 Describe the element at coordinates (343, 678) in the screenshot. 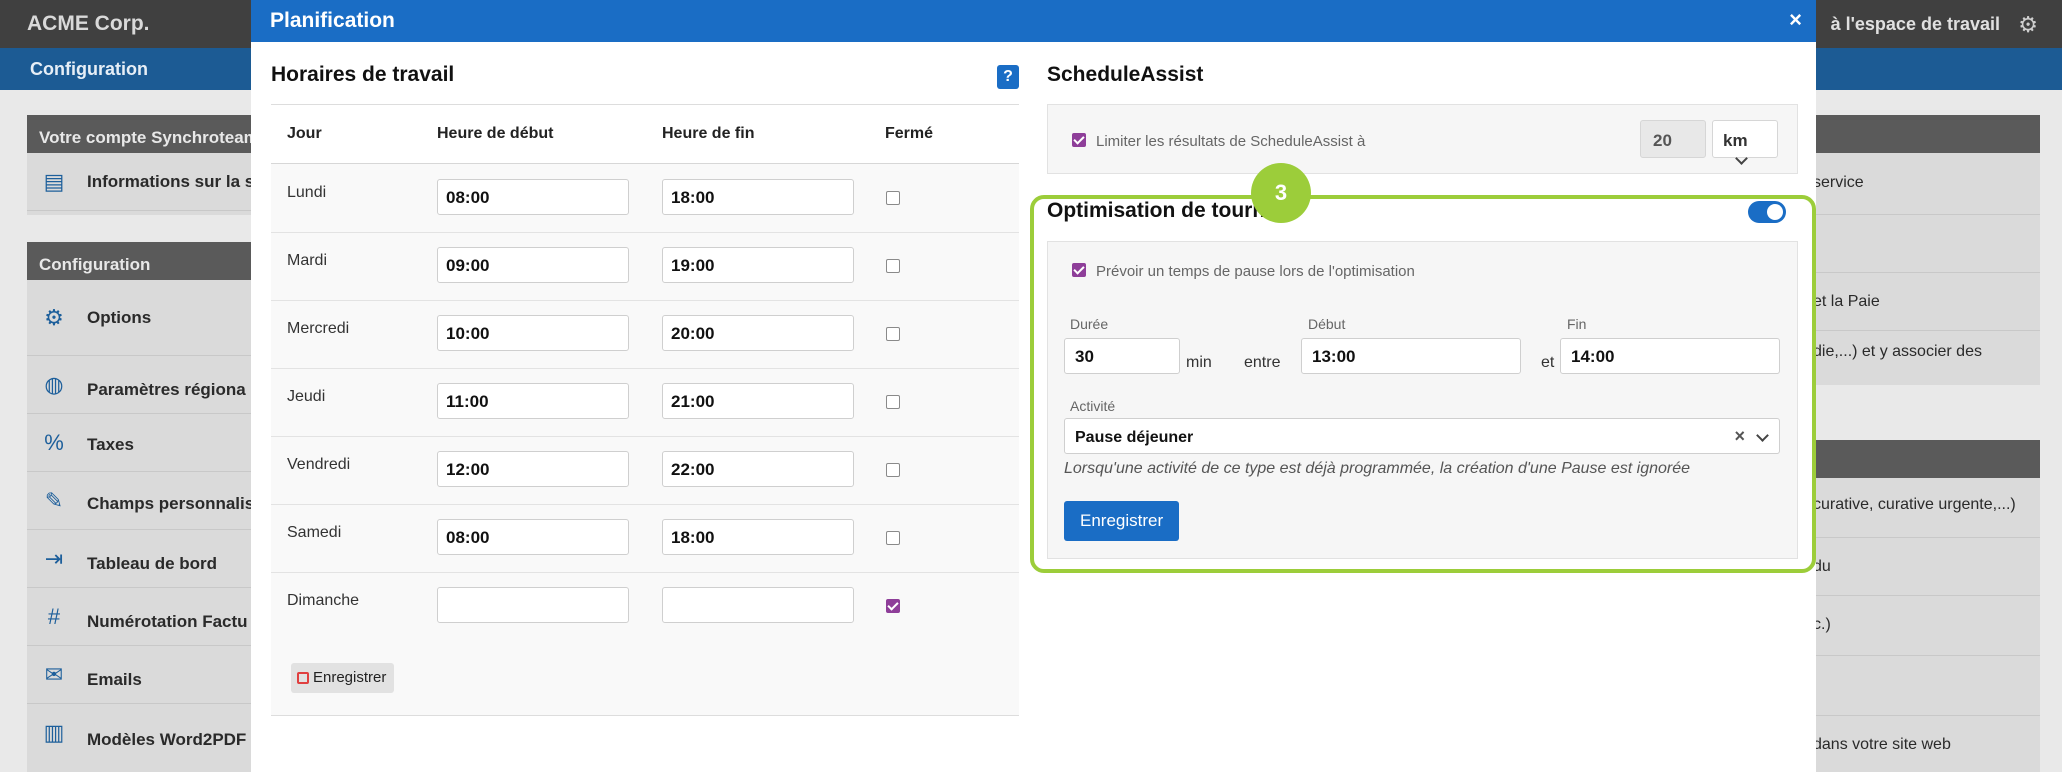

I see `save-hours-button: Enregistrer` at that location.